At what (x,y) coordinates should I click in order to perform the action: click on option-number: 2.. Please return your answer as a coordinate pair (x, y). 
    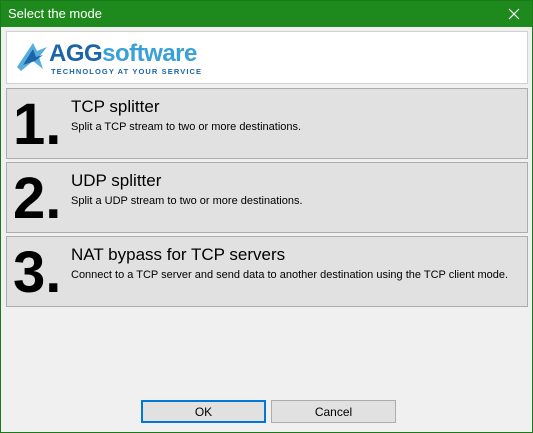
    Looking at the image, I should click on (37, 198).